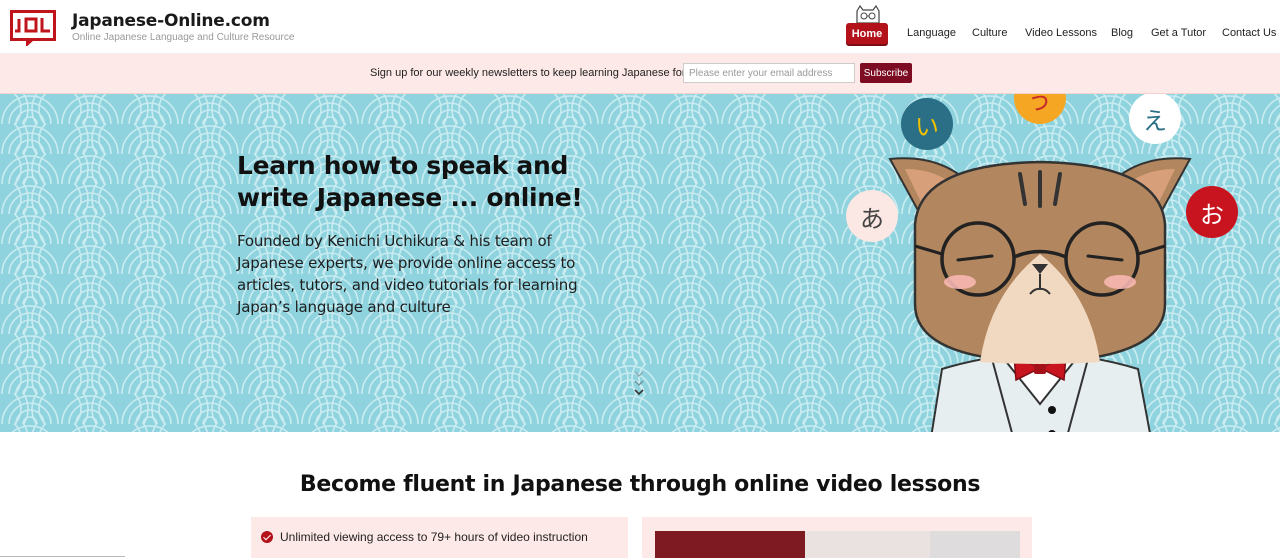 This screenshot has width=1280, height=558. I want to click on nav-item-contact-us: Contact Us, so click(1249, 33).